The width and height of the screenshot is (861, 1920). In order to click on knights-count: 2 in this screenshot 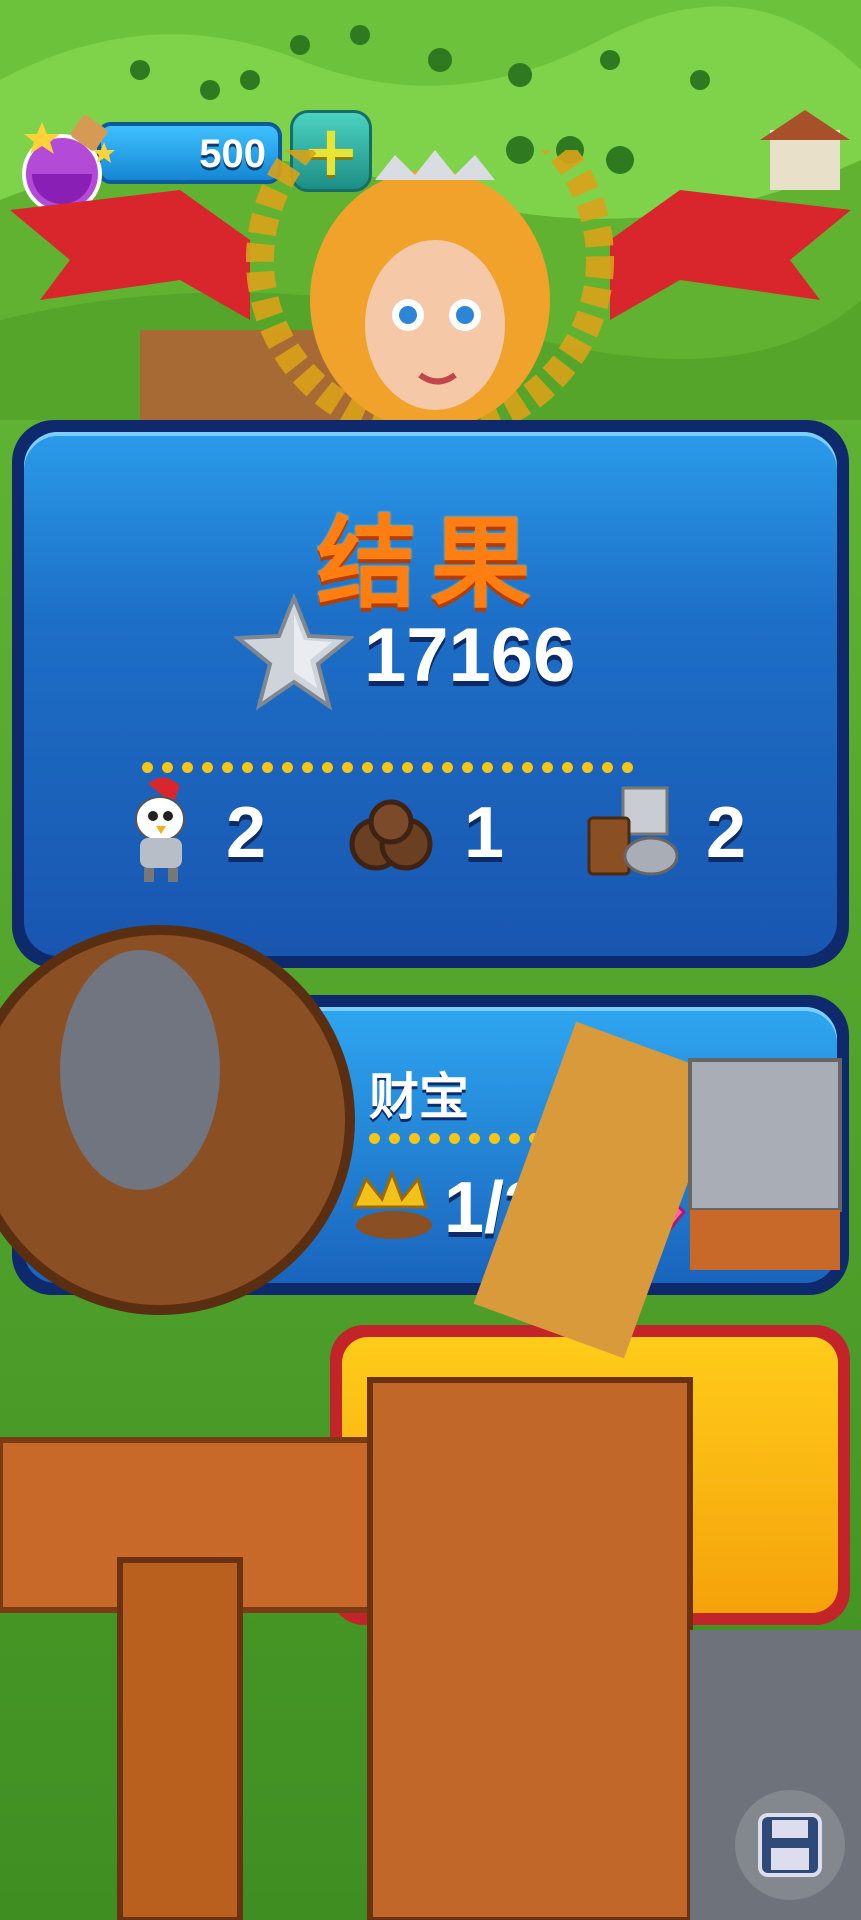, I will do `click(246, 833)`.